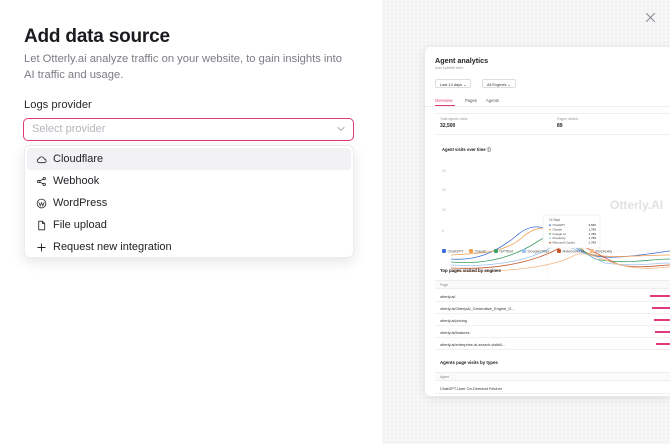 The image size is (670, 444). What do you see at coordinates (552, 388) in the screenshot?
I see `table-row: ChatGPT-User On-Demand Fetcher` at bounding box center [552, 388].